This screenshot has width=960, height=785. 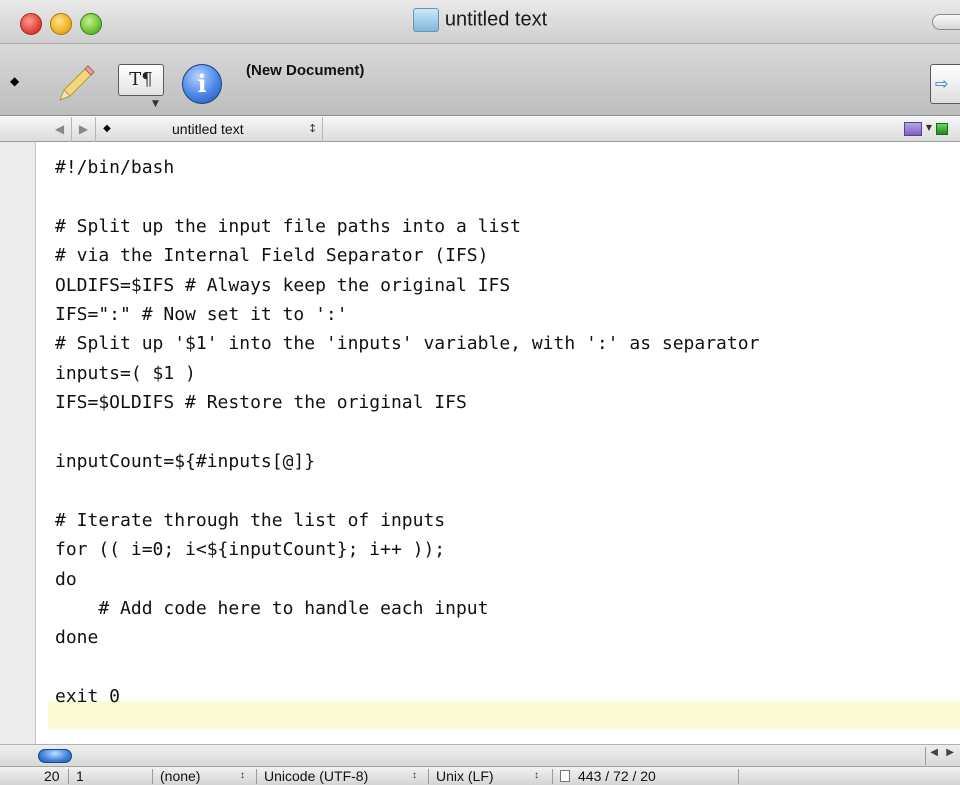 What do you see at coordinates (480, 755) in the screenshot?
I see `horizontal-scrollbar: ◀ ▶` at bounding box center [480, 755].